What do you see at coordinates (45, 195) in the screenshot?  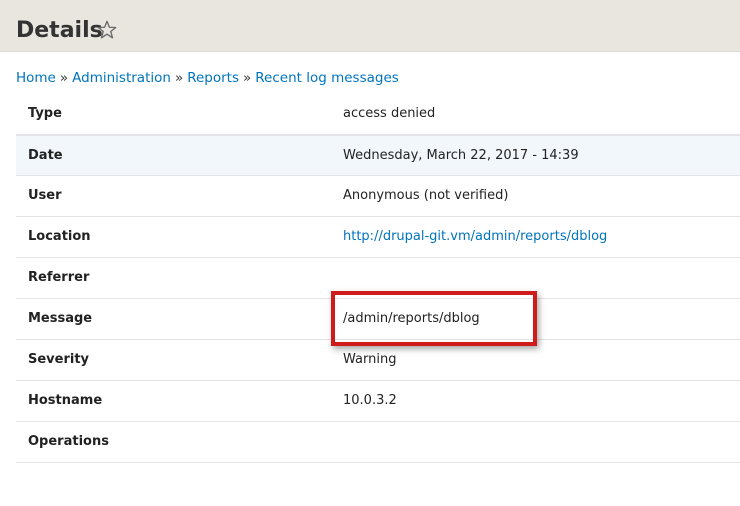 I see `row-label: User` at bounding box center [45, 195].